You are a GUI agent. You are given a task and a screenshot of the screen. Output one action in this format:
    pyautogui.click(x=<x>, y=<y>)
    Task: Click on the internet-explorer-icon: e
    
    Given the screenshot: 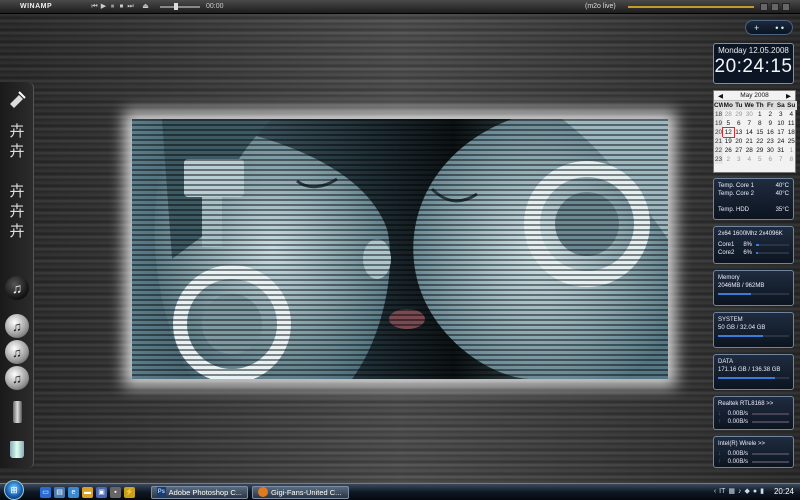 What is the action you would take?
    pyautogui.click(x=73, y=492)
    